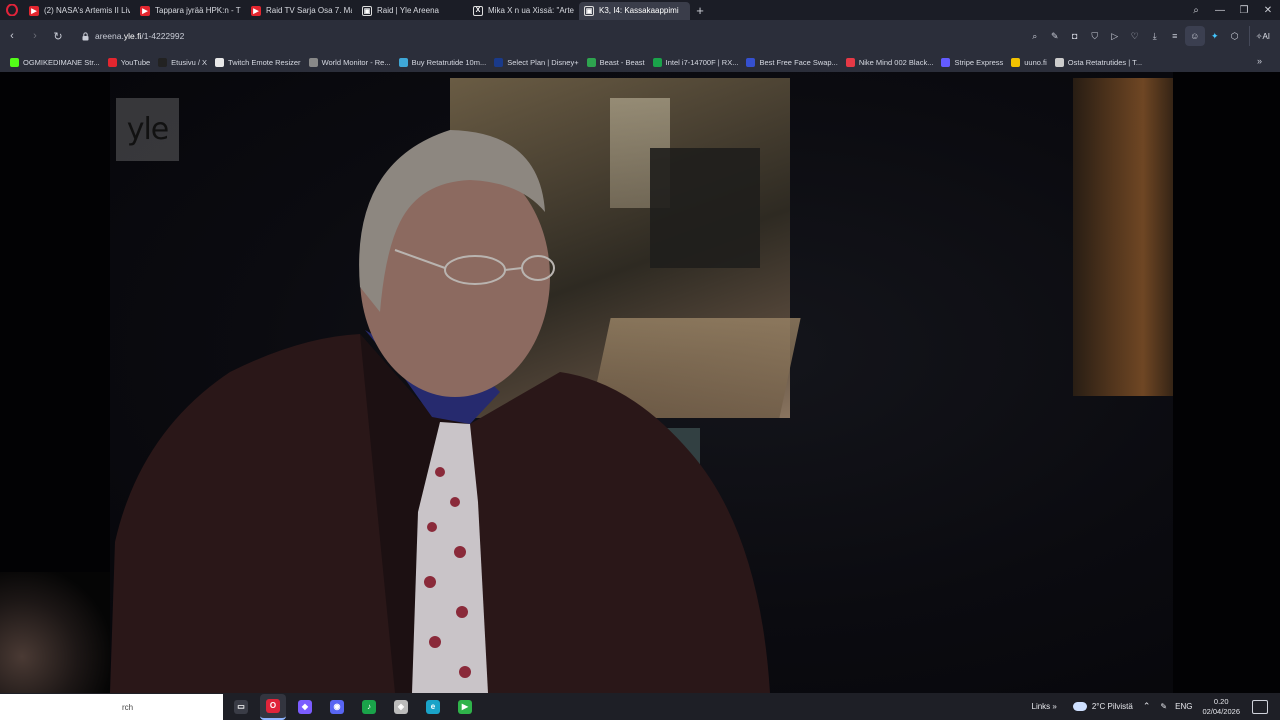 This screenshot has width=1280, height=720. What do you see at coordinates (258, 62) in the screenshot?
I see `bookmark-item: Twitch Emote Resizer` at bounding box center [258, 62].